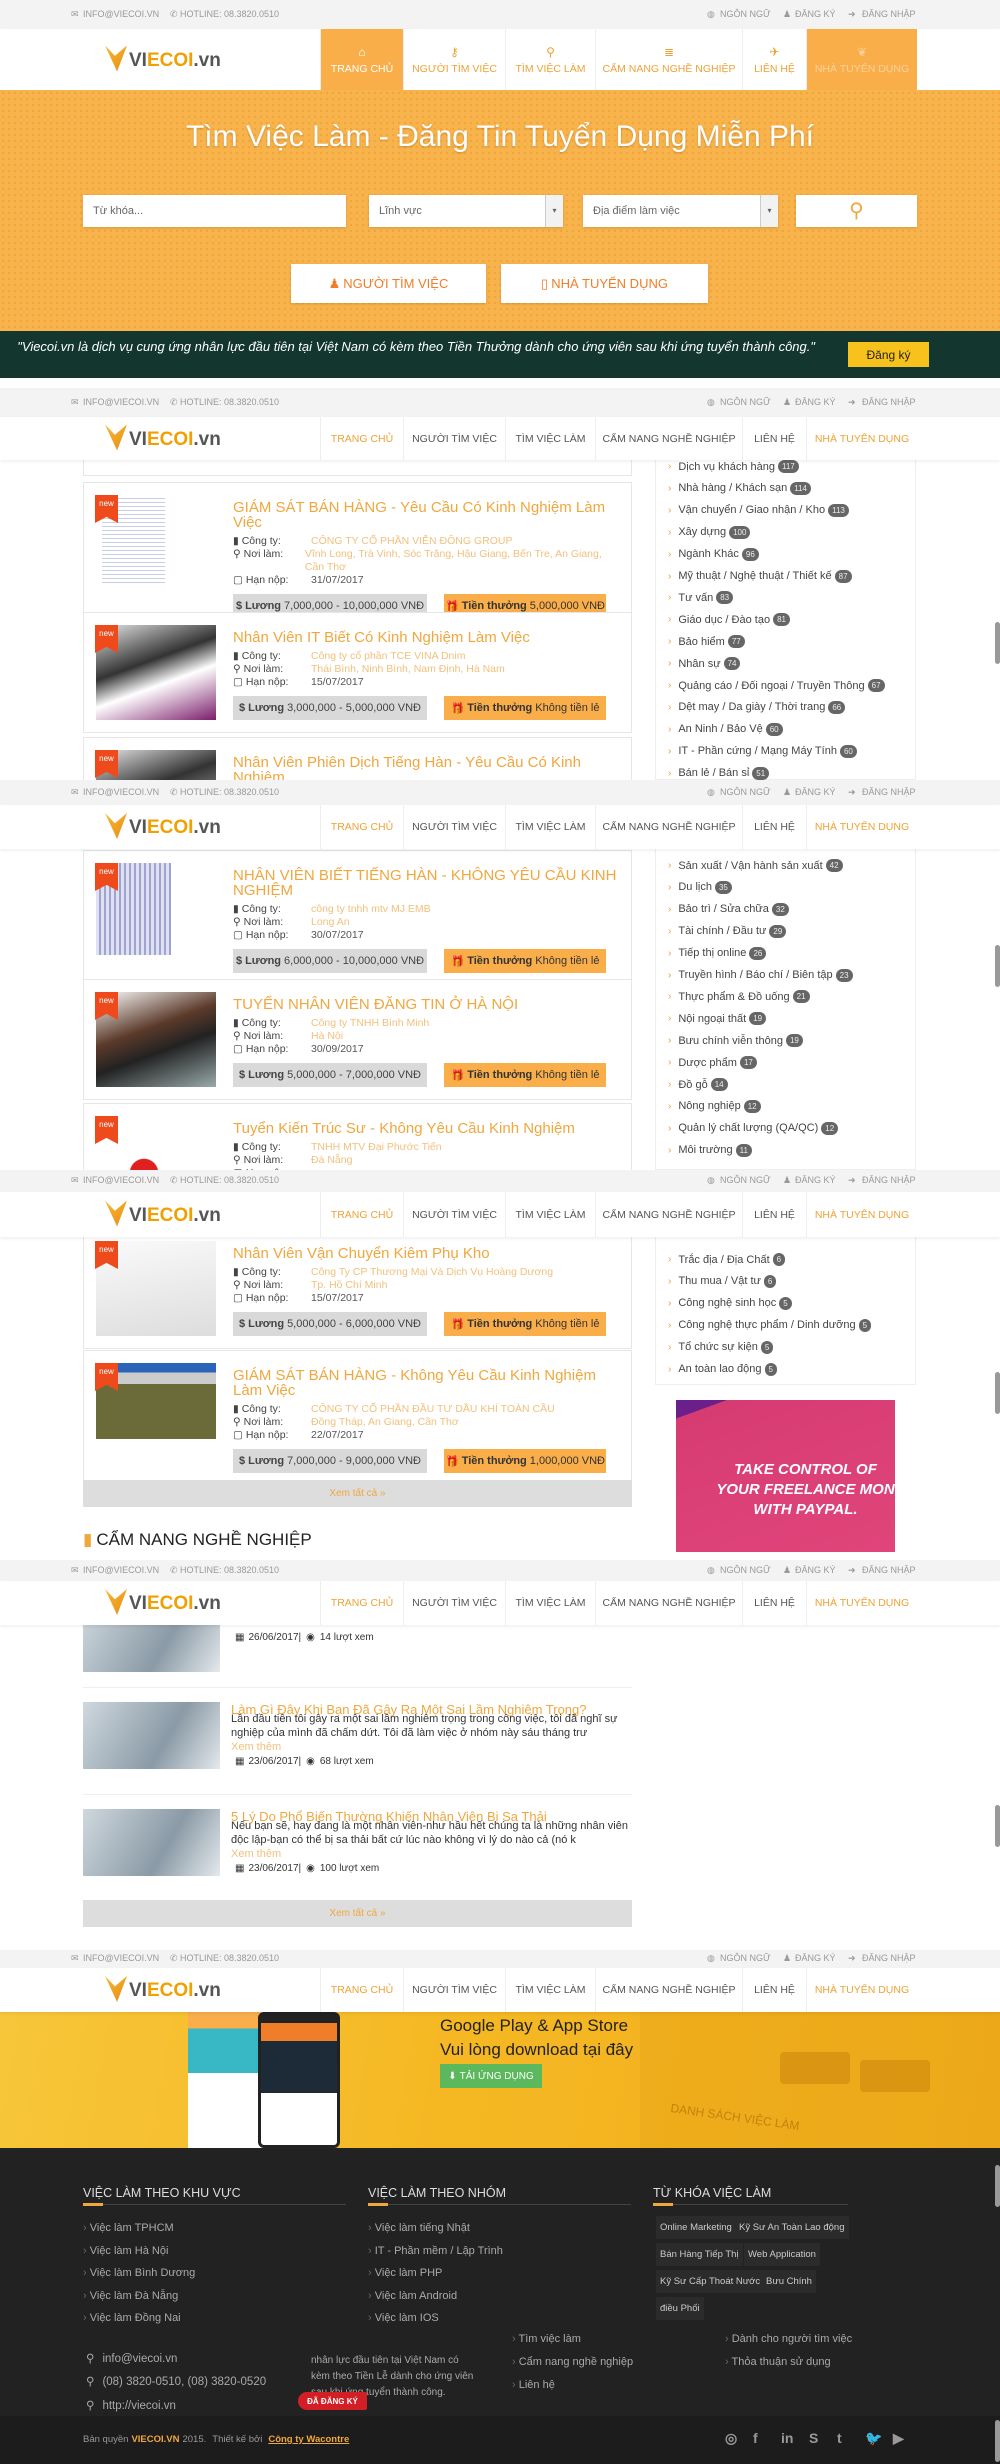 This screenshot has height=2464, width=1000. I want to click on category-item: Trắc địa / Địa Chất6, so click(732, 1259).